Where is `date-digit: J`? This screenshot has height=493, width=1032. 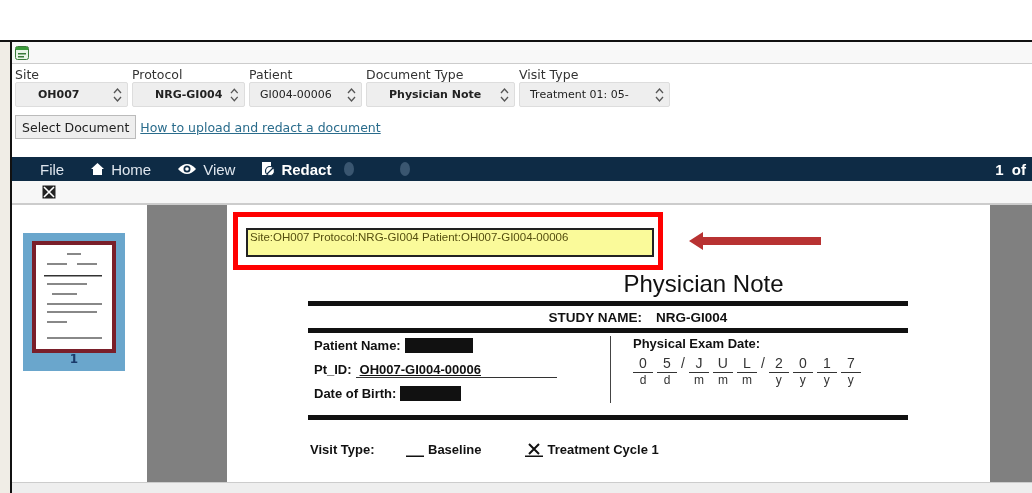
date-digit: J is located at coordinates (698, 364).